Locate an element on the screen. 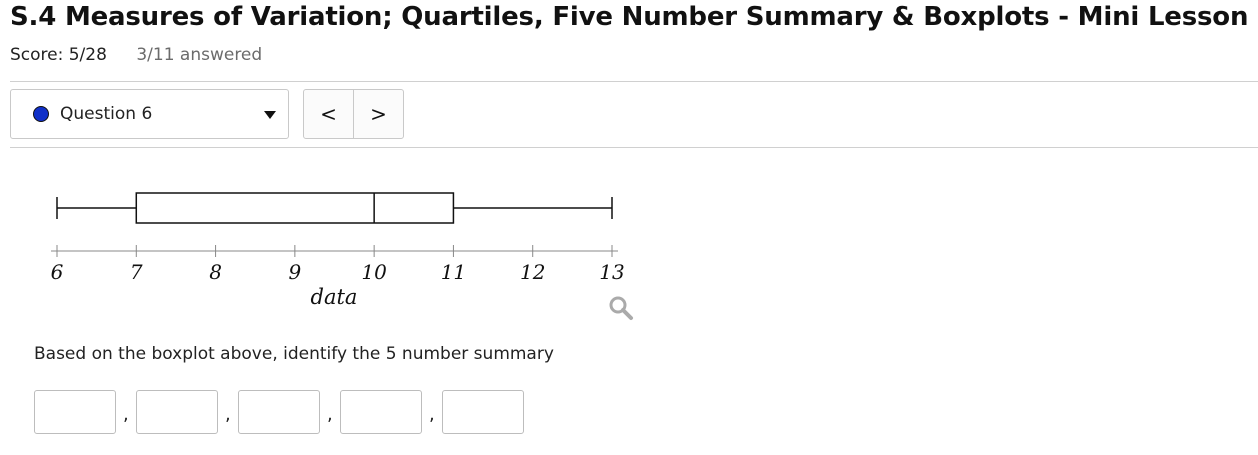 This screenshot has height=455, width=1258. score-text: Score: 5/28 is located at coordinates (58, 55).